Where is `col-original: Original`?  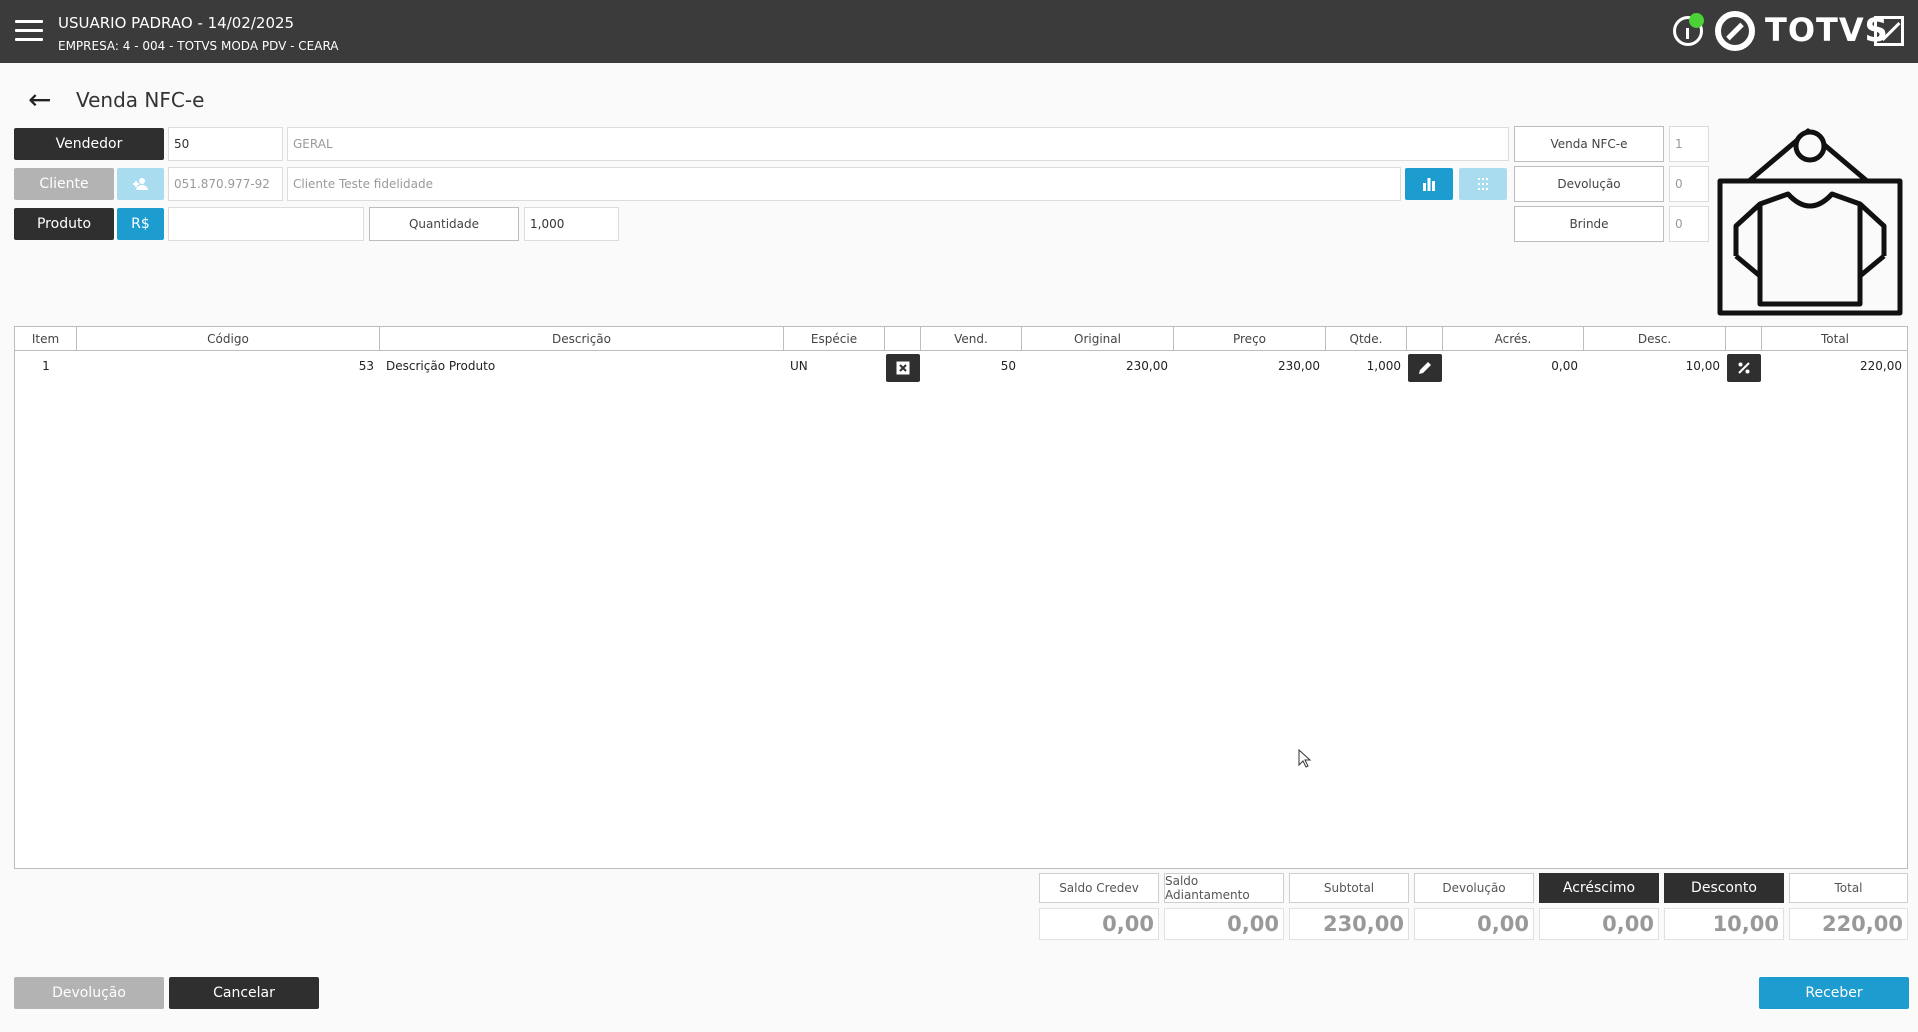 col-original: Original is located at coordinates (1098, 338).